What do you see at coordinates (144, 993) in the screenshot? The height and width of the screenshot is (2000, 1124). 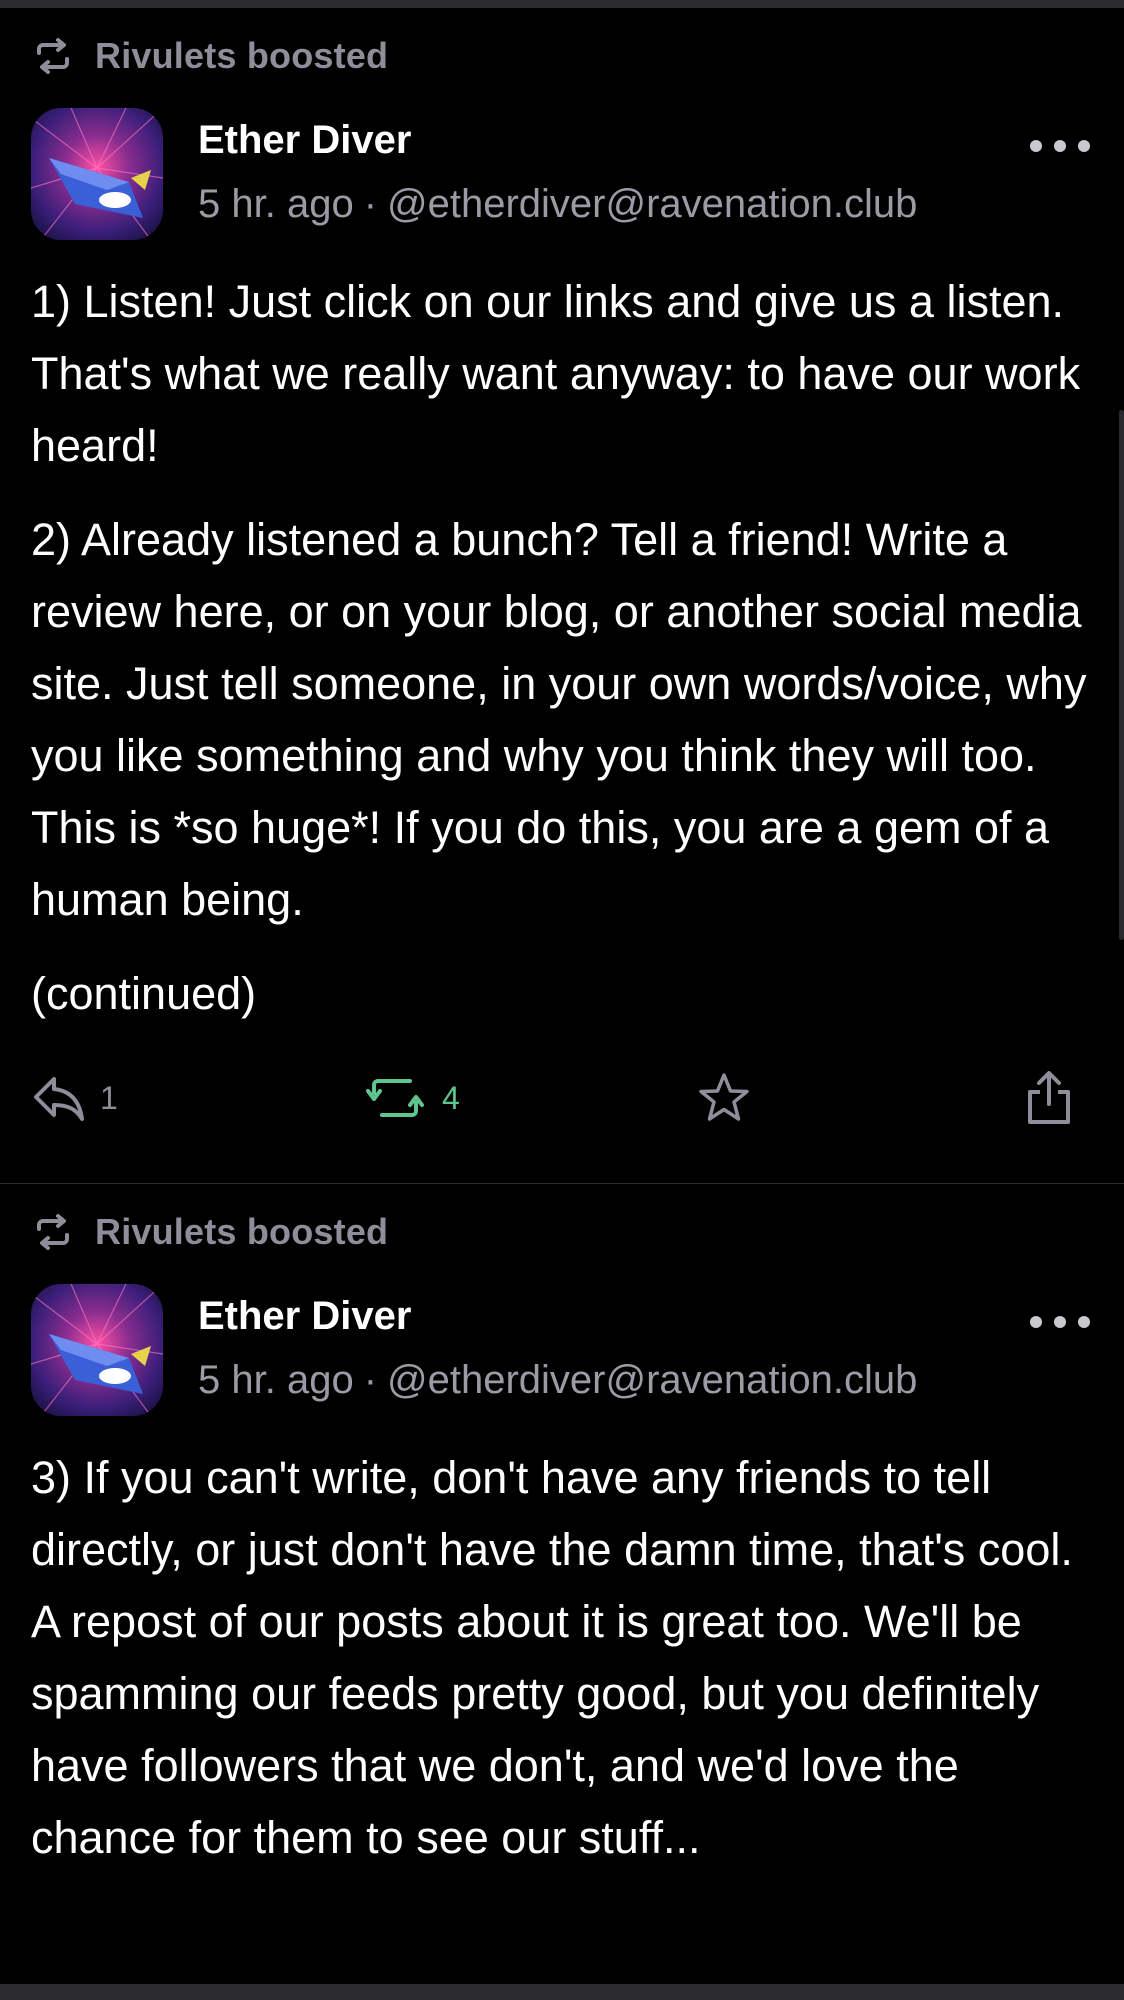 I see `post-paragraph: (continued)` at bounding box center [144, 993].